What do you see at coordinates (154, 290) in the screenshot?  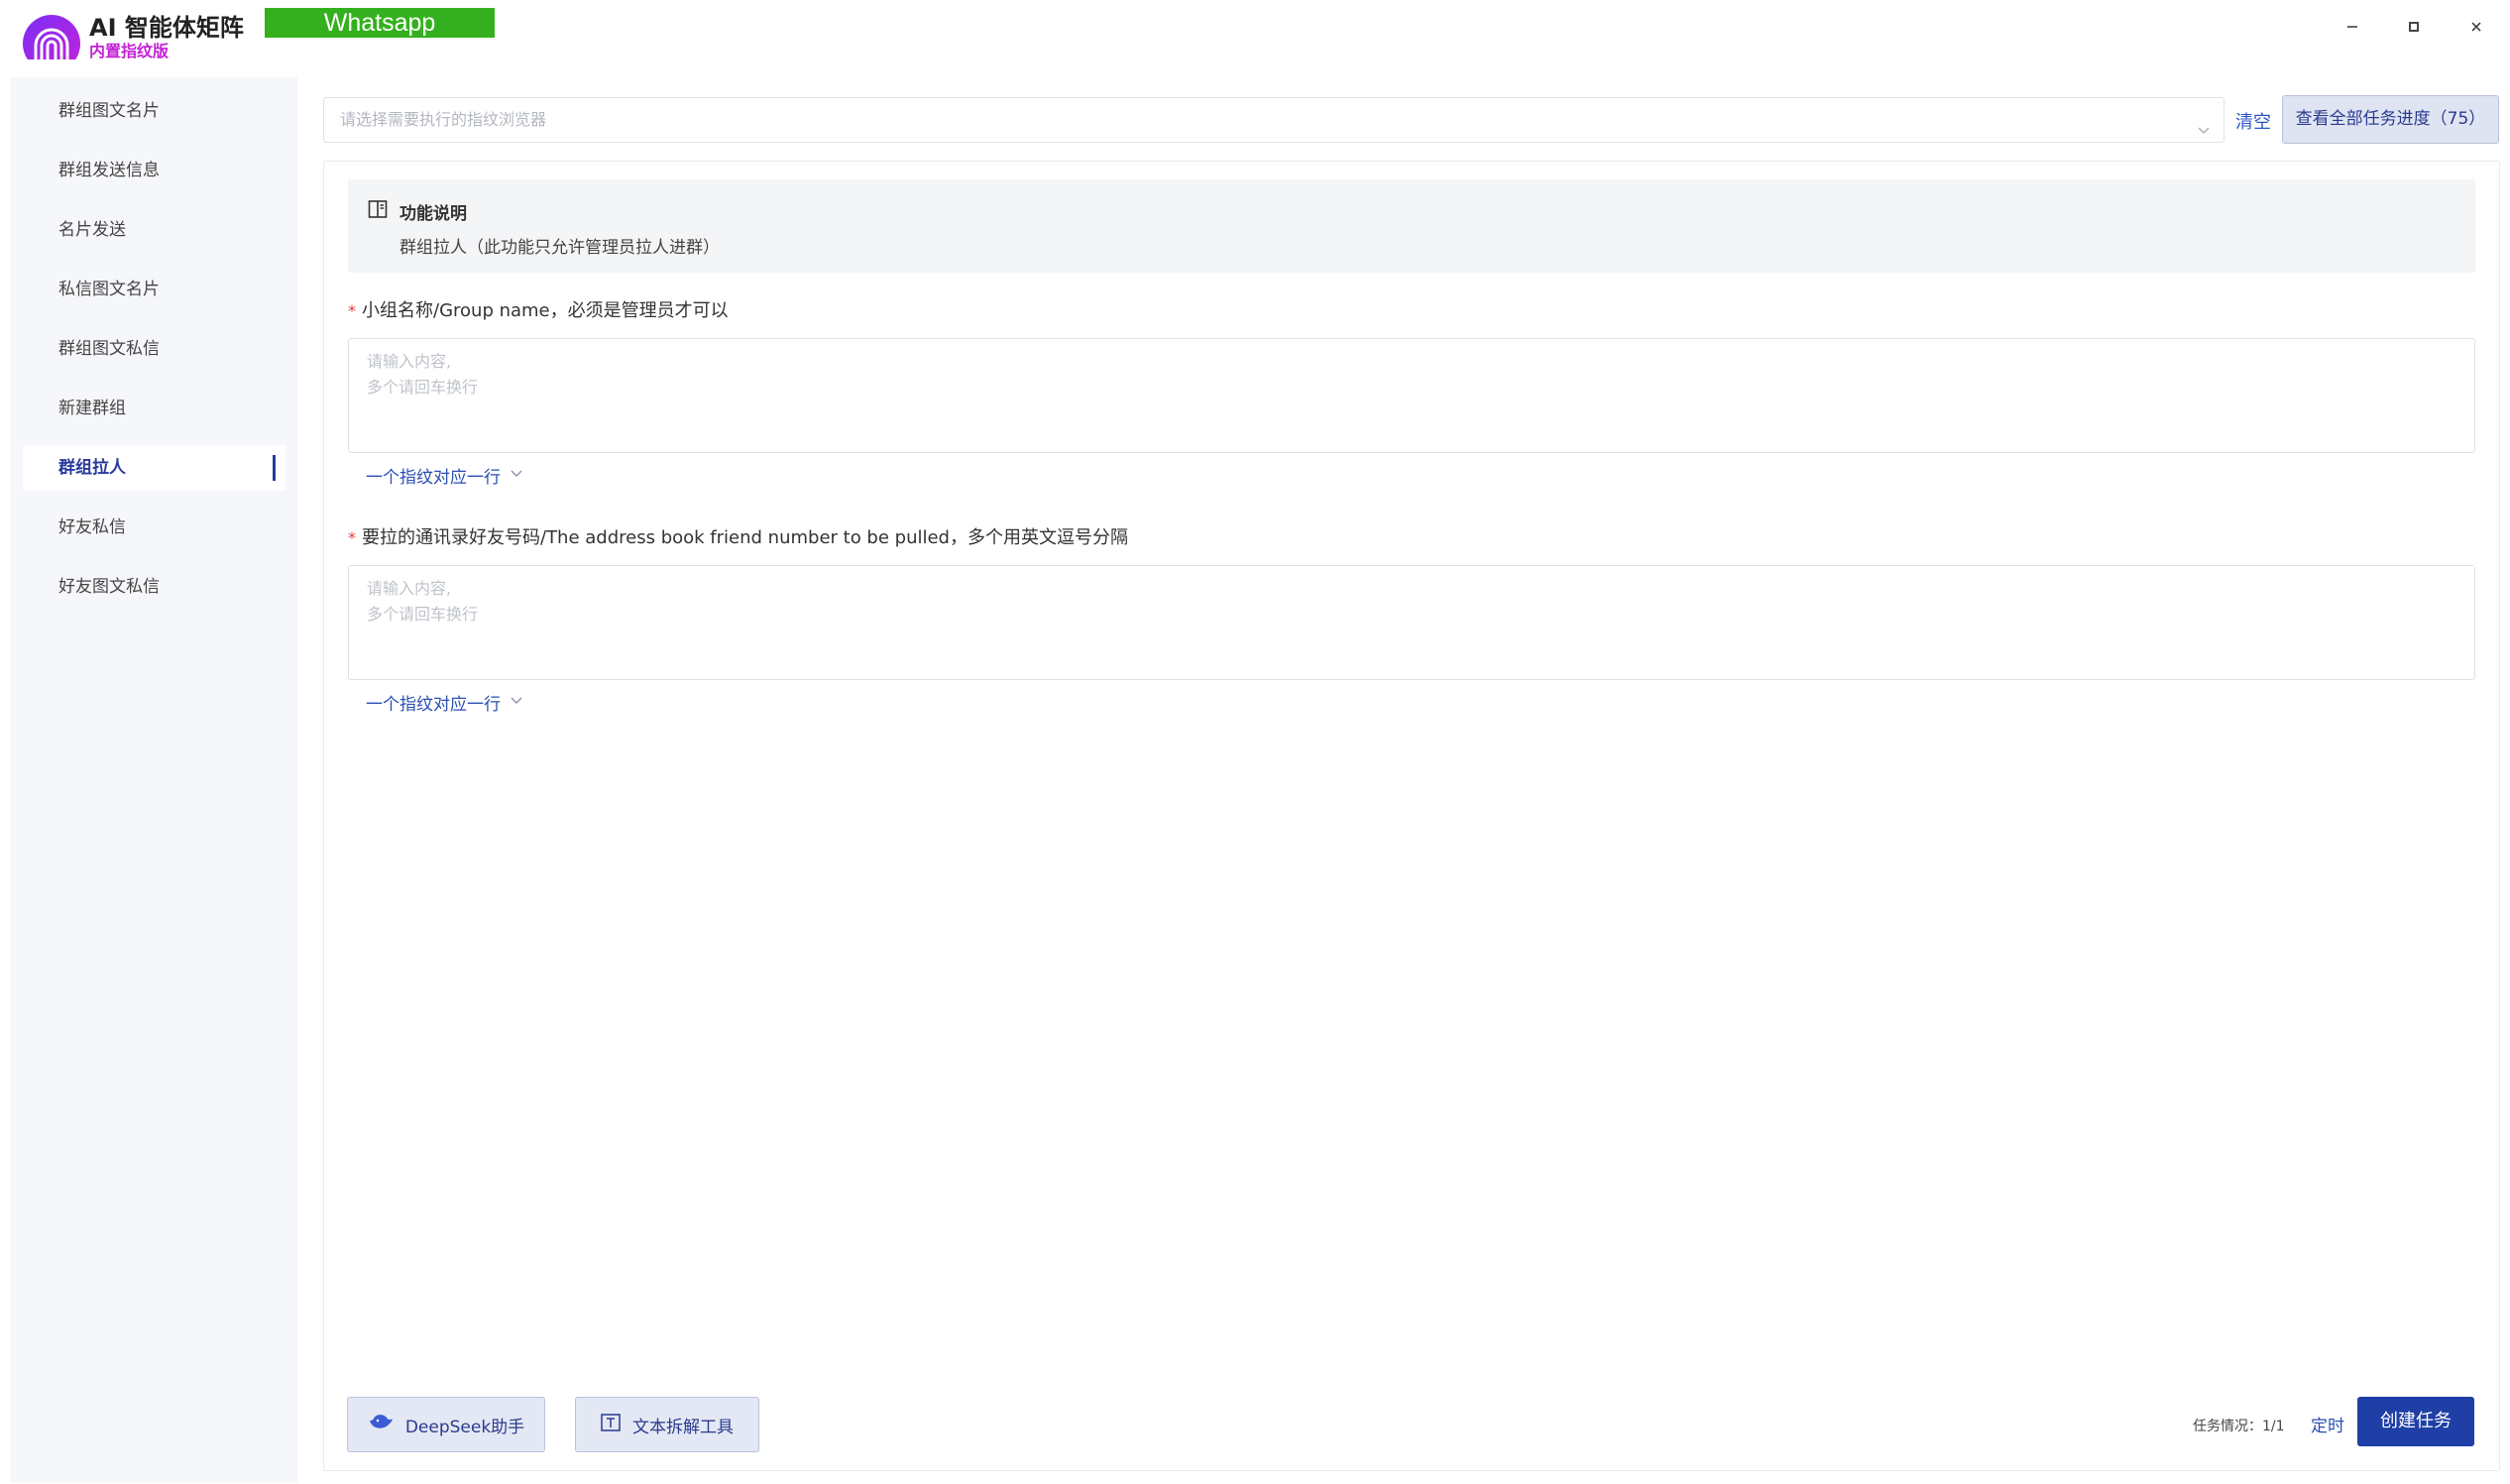 I see `sidebar-item-dm-card: 私信图文名片` at bounding box center [154, 290].